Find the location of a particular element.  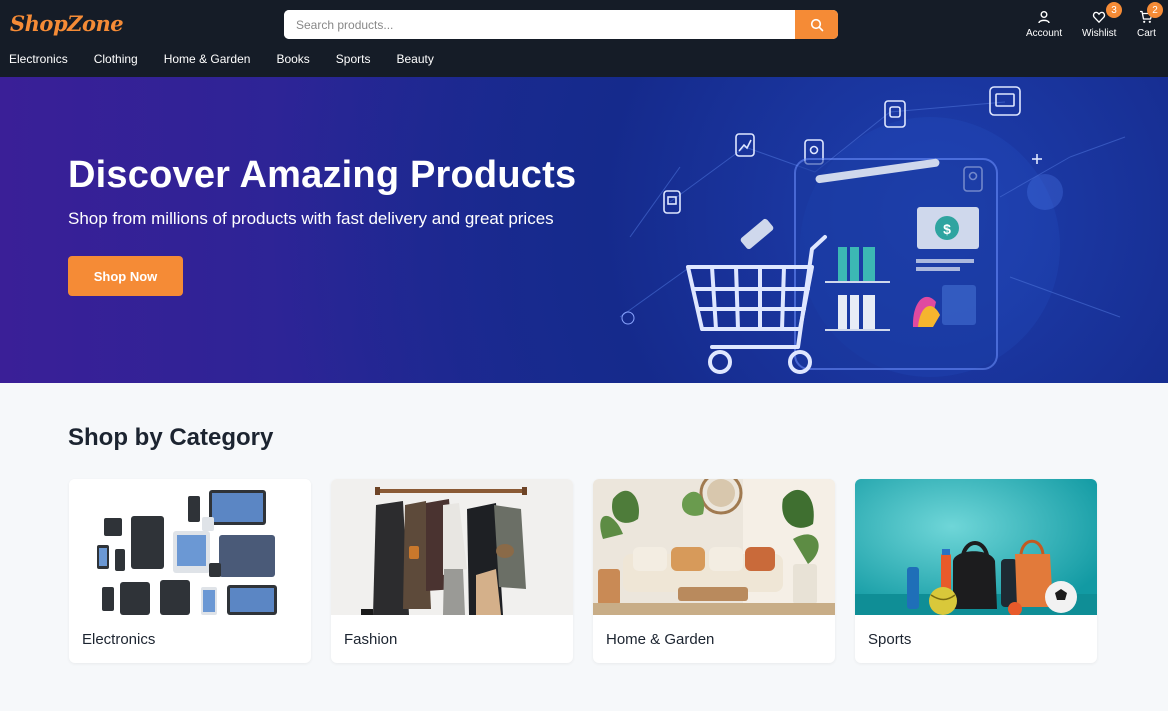

nav-item-clothing: Clothing is located at coordinates (116, 61).